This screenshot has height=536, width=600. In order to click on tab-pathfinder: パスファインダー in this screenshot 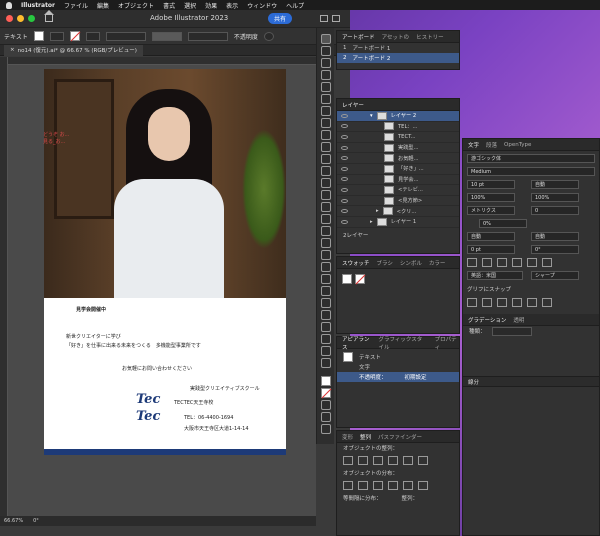, I will do `click(400, 437)`.